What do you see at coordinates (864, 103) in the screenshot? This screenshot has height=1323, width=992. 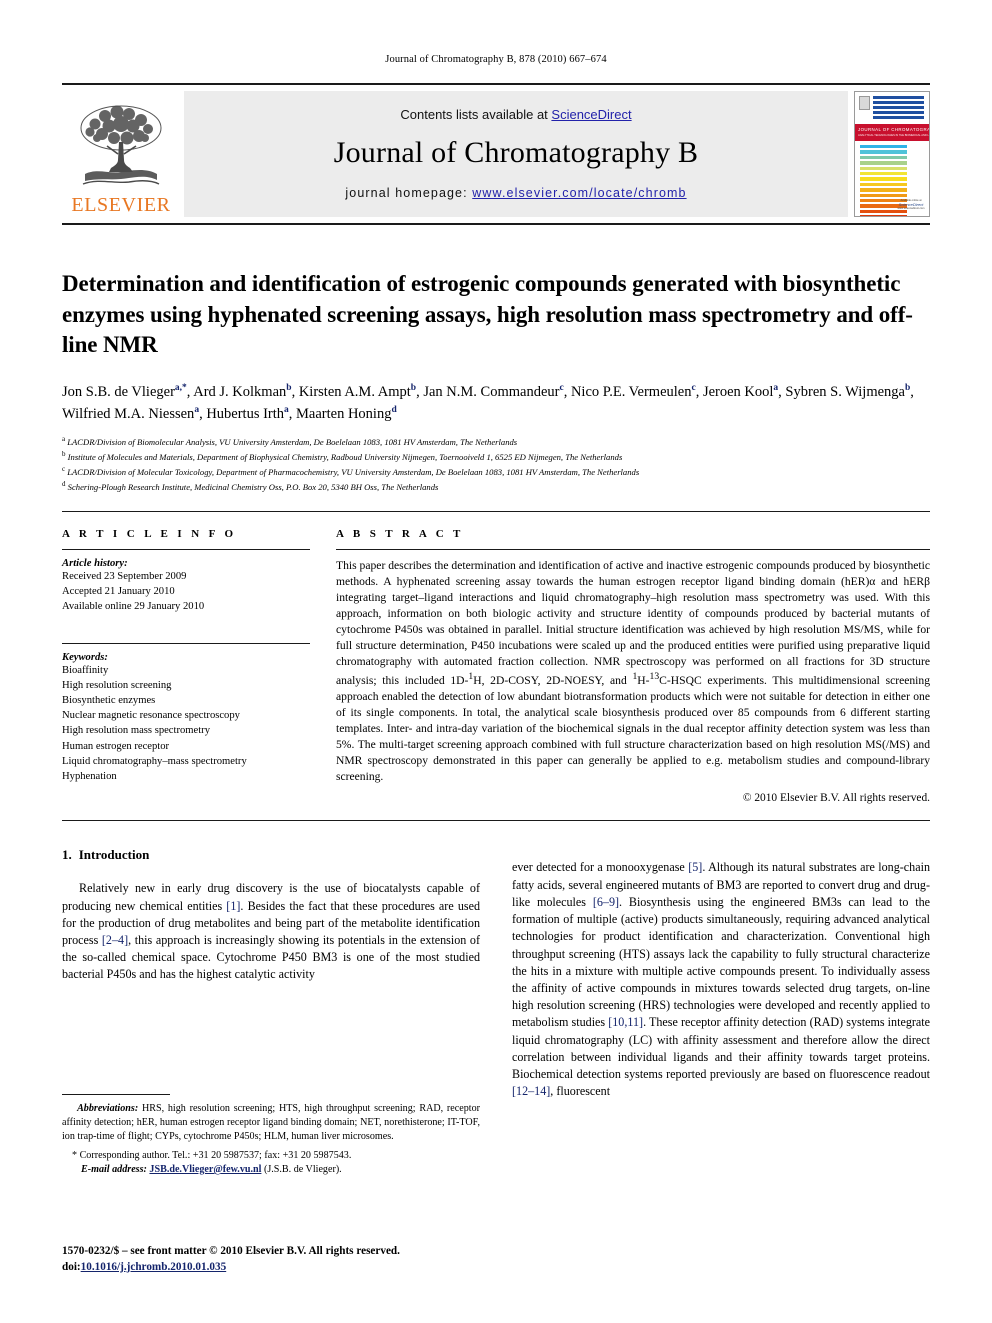 I see `cover-chip-icon` at bounding box center [864, 103].